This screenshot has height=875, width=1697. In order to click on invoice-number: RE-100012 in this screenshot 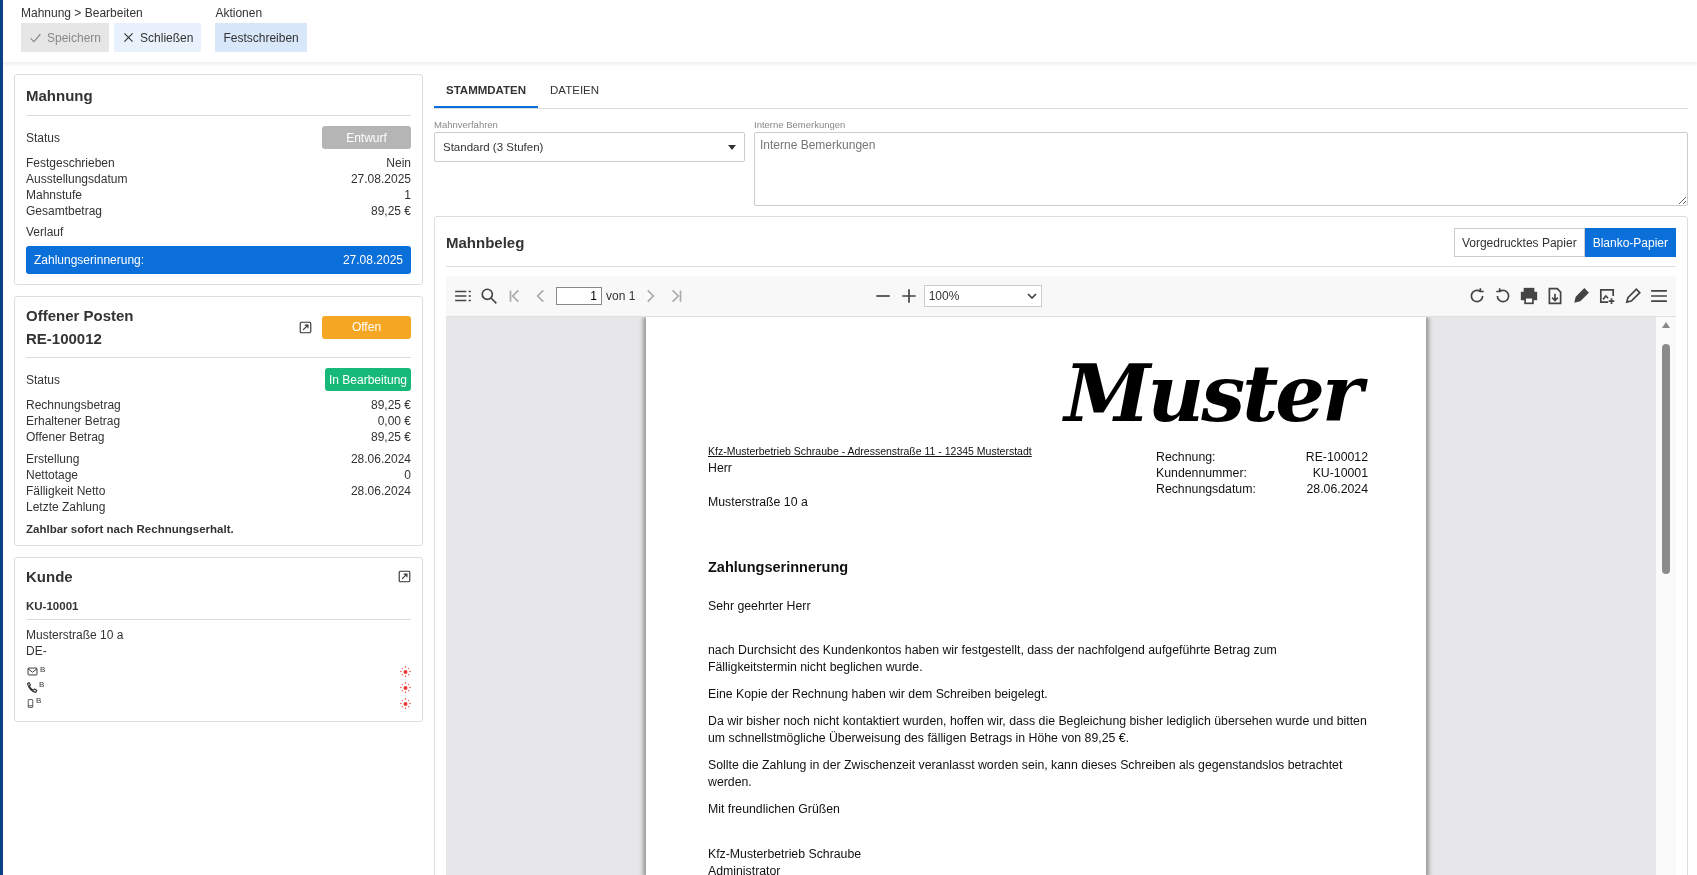, I will do `click(64, 338)`.